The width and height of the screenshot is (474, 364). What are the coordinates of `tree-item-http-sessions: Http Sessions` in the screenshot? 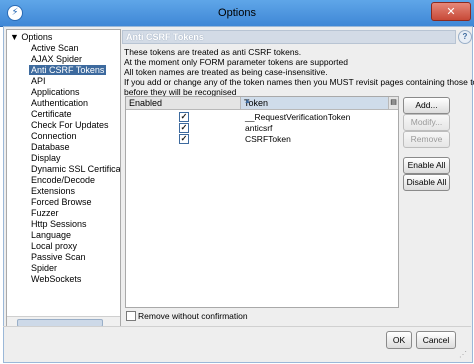 It's located at (59, 224).